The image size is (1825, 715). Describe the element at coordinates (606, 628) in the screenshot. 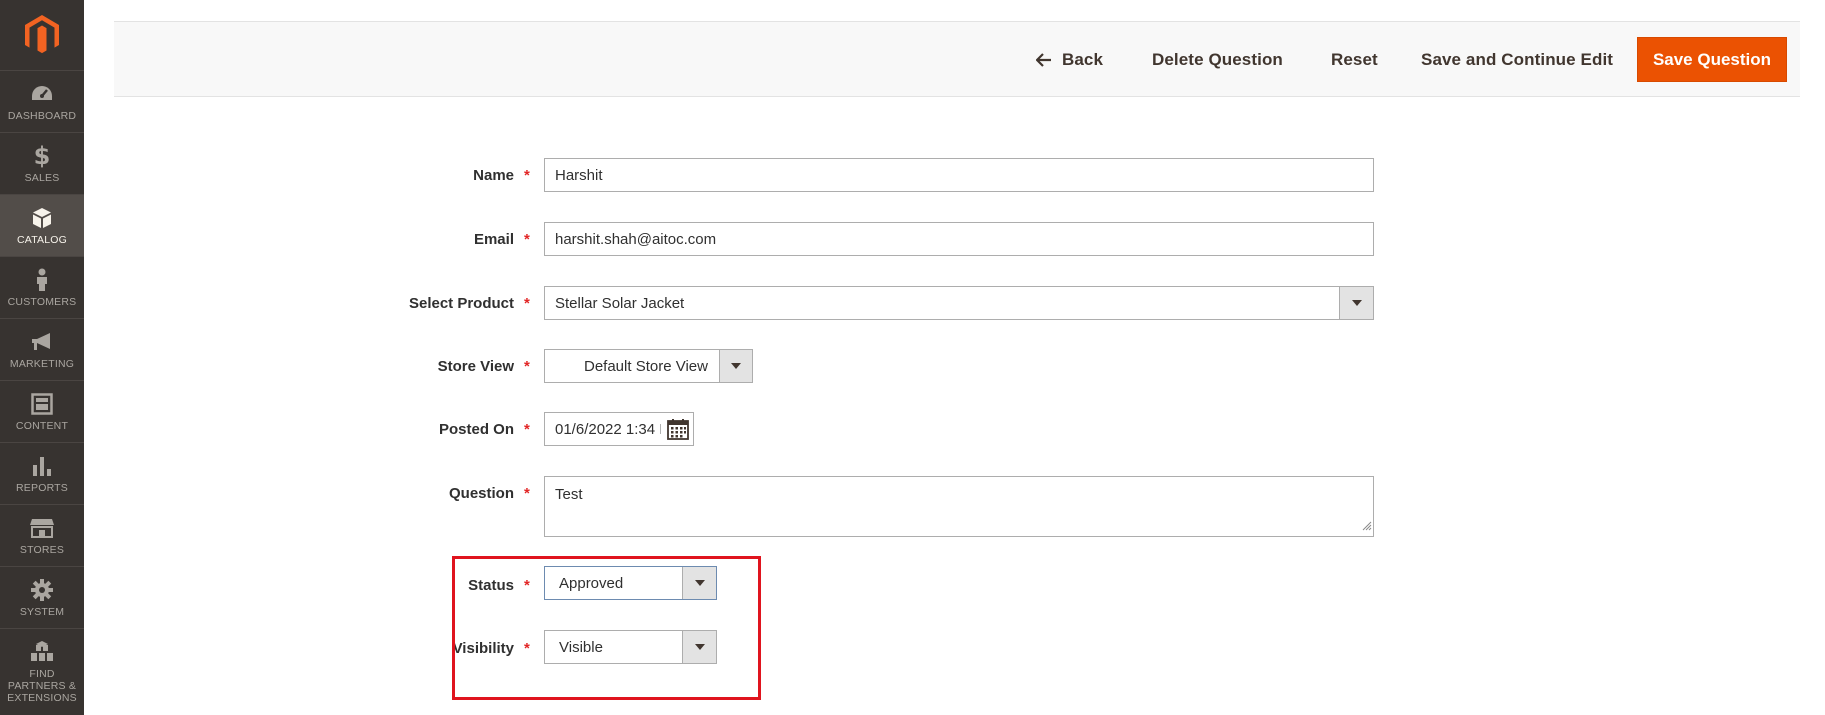

I see `highlight-annotation-box` at that location.